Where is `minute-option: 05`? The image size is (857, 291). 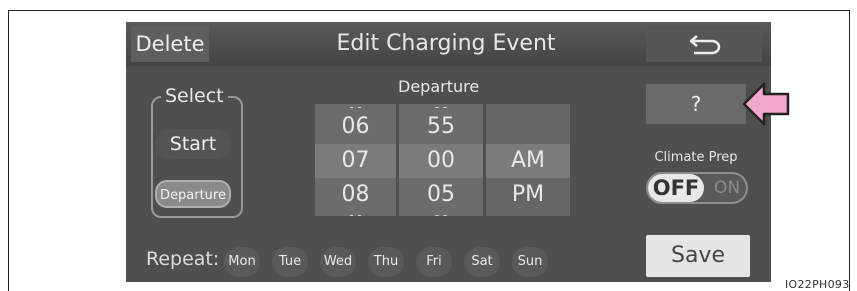
minute-option: 05 is located at coordinates (441, 194).